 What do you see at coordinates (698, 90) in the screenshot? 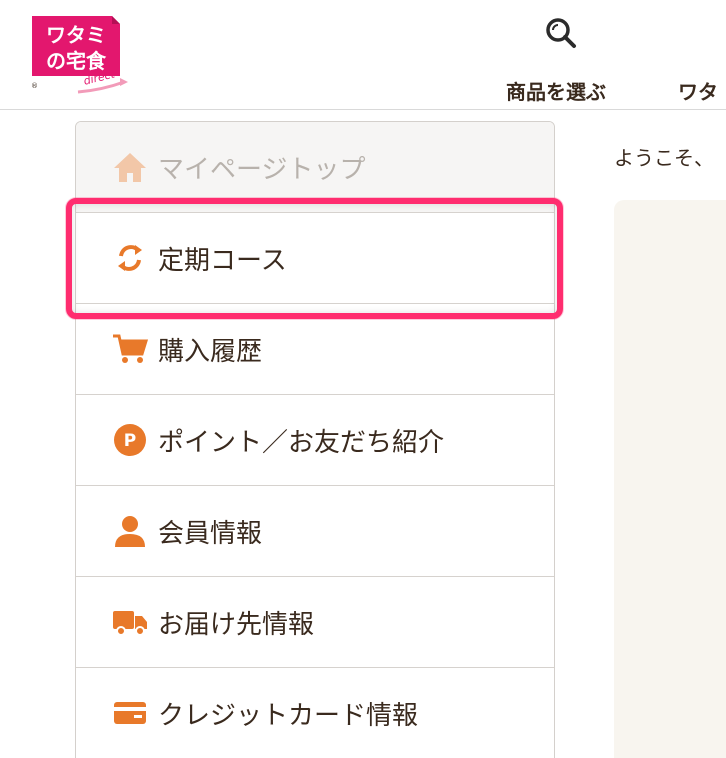
I see `nav-watami: ワタ` at bounding box center [698, 90].